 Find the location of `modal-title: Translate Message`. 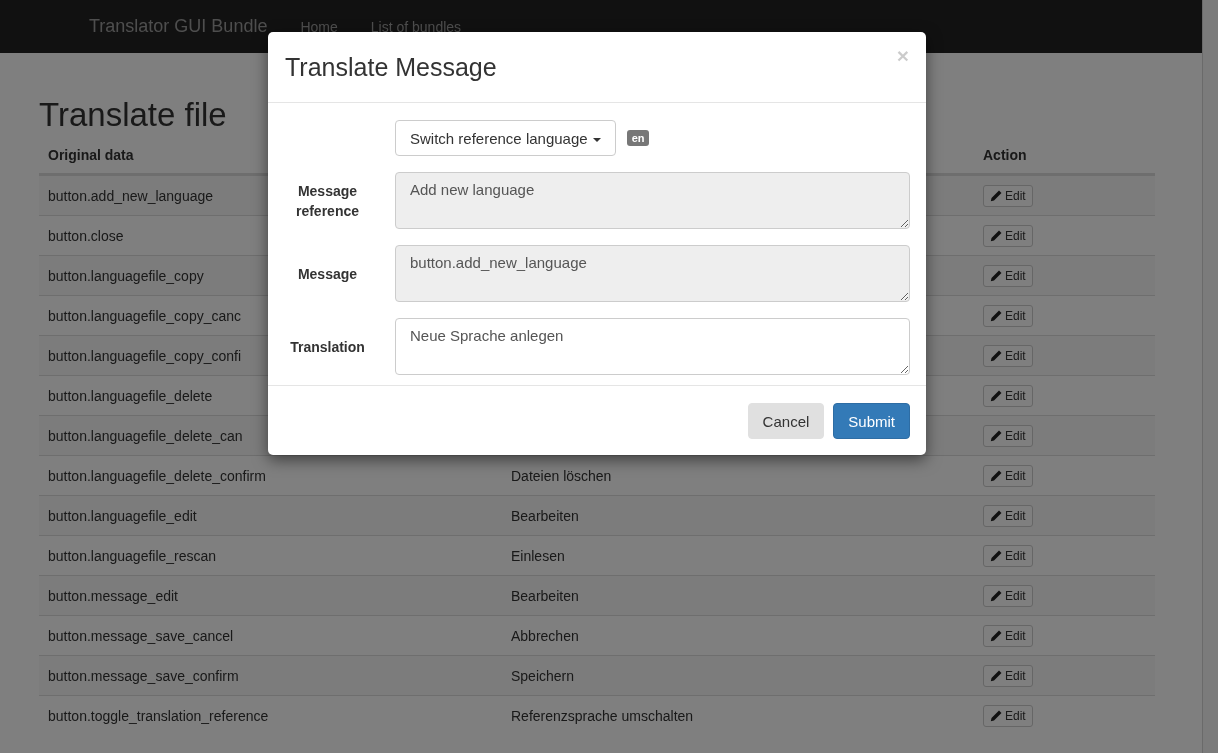

modal-title: Translate Message is located at coordinates (391, 67).